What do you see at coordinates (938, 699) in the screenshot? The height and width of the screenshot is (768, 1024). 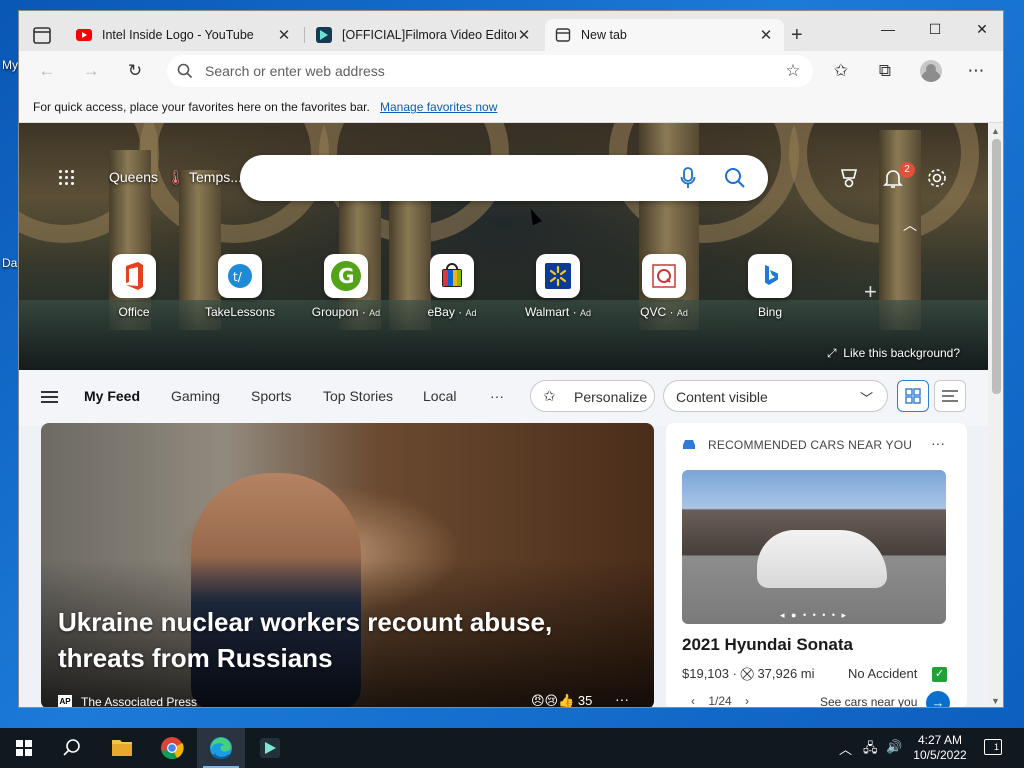 I see `arrow-right-icon: →` at bounding box center [938, 699].